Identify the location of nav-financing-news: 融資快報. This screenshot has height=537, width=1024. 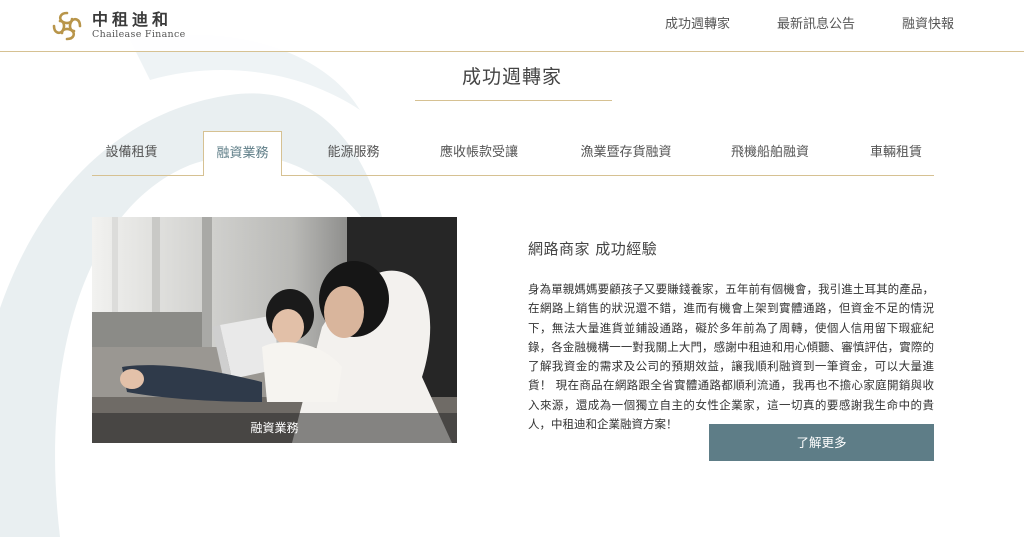
(928, 25).